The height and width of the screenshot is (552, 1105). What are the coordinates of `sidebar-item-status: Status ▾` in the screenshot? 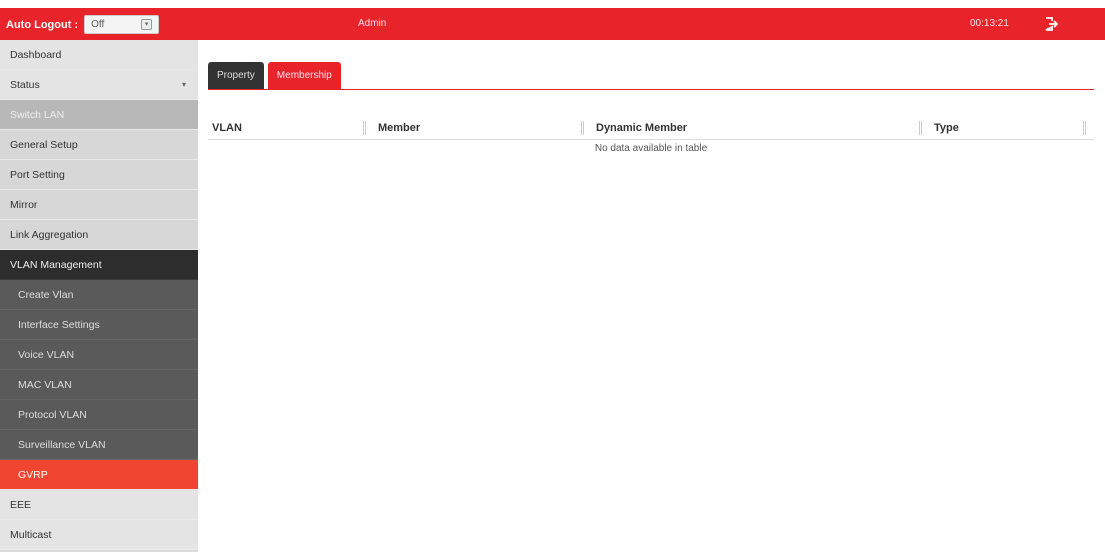 It's located at (99, 85).